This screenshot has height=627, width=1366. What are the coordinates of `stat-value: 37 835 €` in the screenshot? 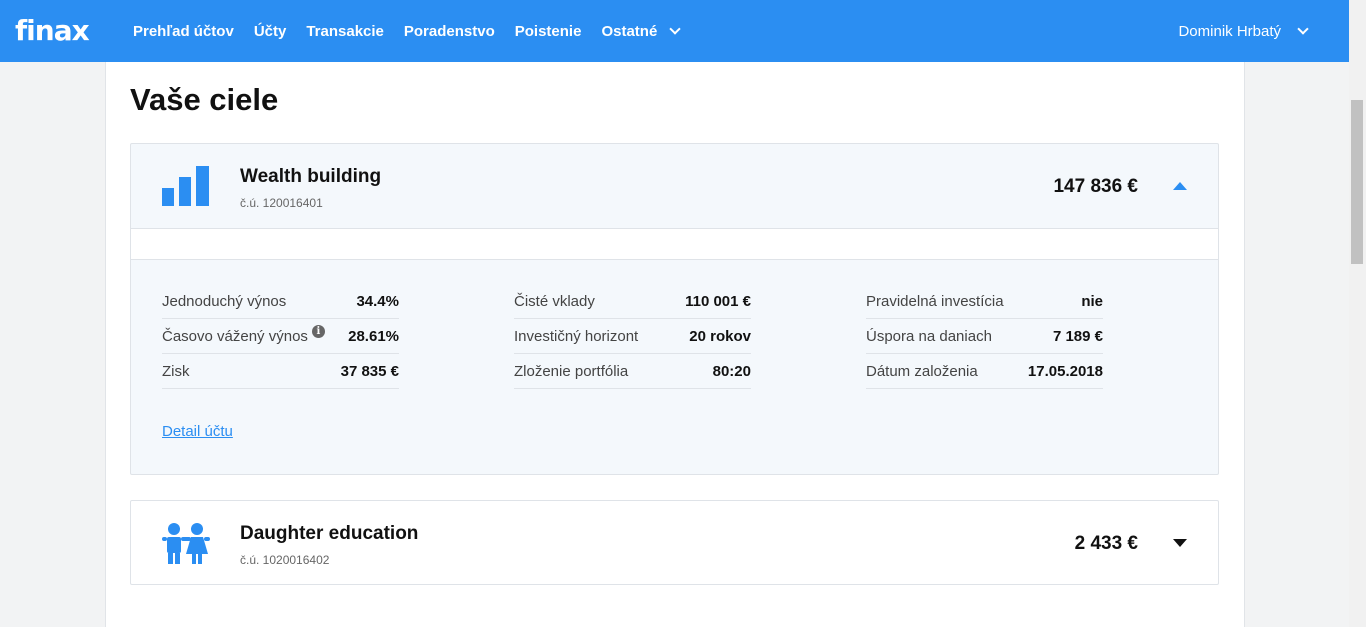 It's located at (369, 371).